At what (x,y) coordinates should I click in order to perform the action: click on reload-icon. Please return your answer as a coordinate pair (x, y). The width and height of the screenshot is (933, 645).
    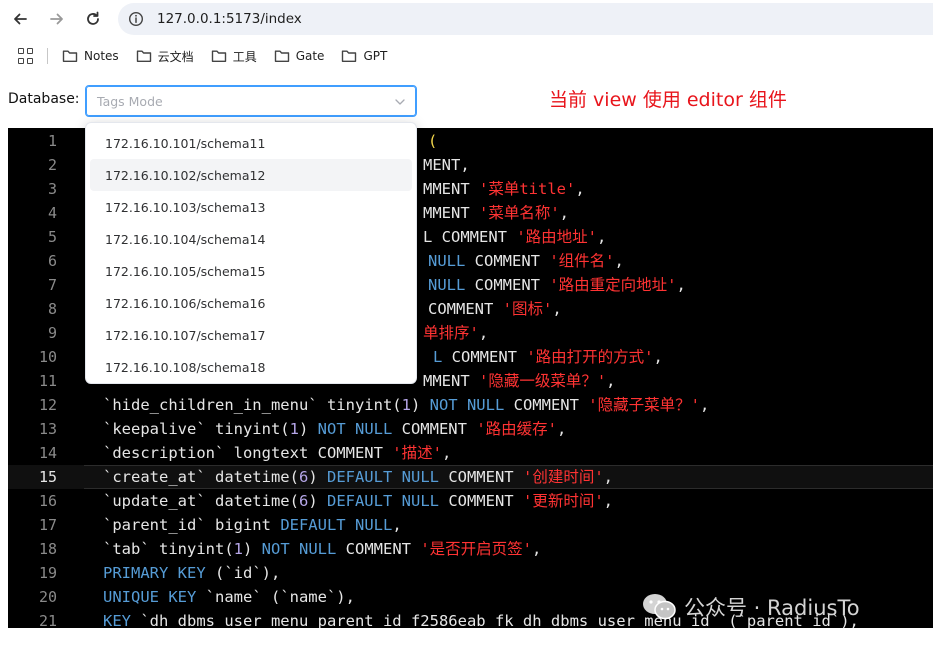
    Looking at the image, I should click on (93, 18).